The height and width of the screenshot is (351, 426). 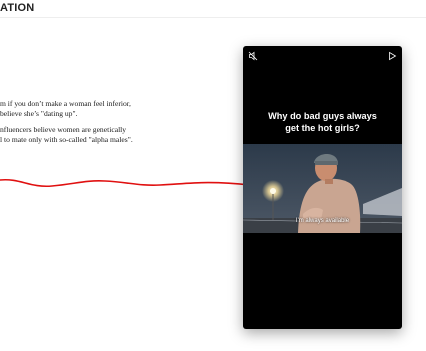 What do you see at coordinates (17, 8) in the screenshot?
I see `site-brand: ATION` at bounding box center [17, 8].